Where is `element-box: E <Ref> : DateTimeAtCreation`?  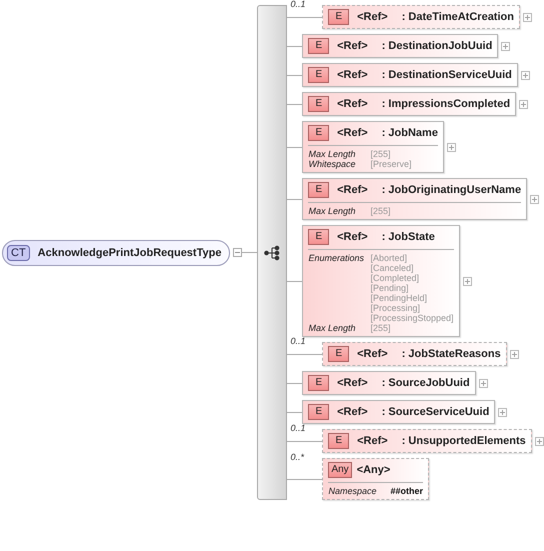
element-box: E <Ref> : DateTimeAtCreation is located at coordinates (421, 17).